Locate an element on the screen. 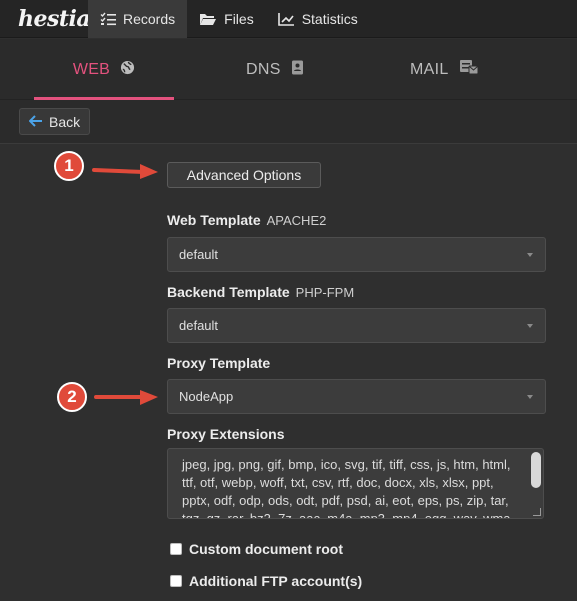 The width and height of the screenshot is (577, 601). tab-dns: DNS is located at coordinates (275, 69).